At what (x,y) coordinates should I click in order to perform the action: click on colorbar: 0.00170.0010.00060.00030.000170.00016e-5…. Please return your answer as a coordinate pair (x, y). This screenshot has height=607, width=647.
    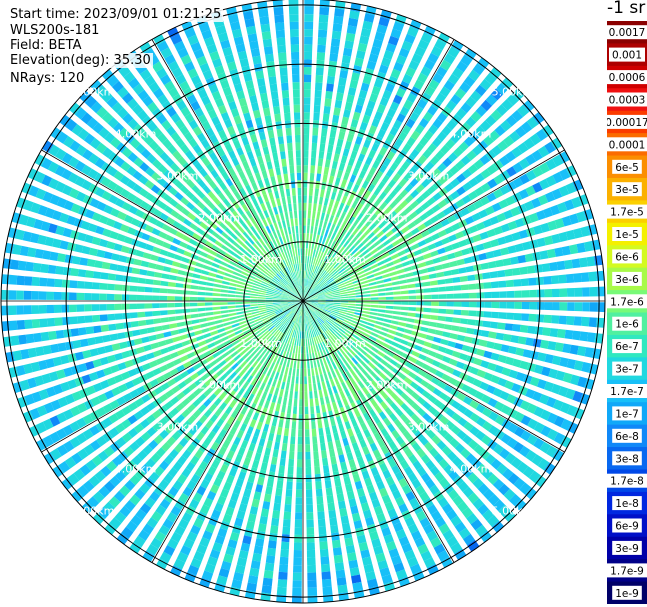
    Looking at the image, I should click on (627, 312).